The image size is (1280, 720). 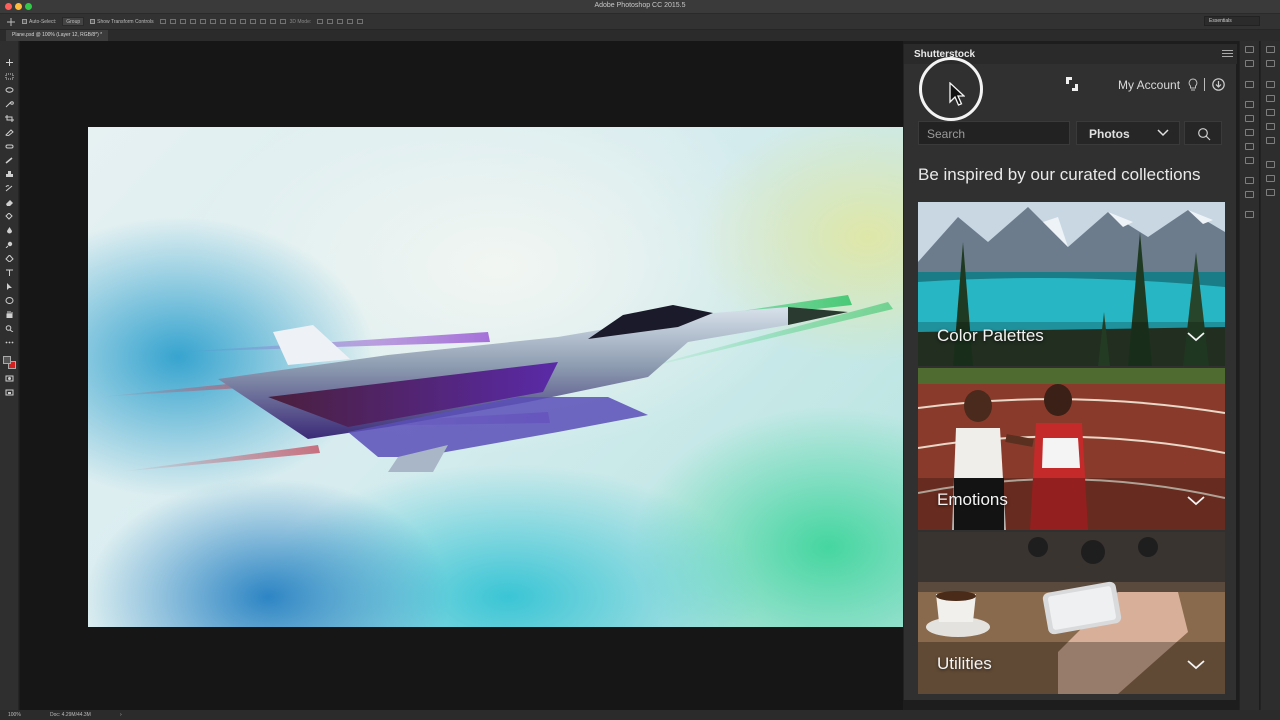 What do you see at coordinates (1249, 146) in the screenshot?
I see `paragraph-panel-icon` at bounding box center [1249, 146].